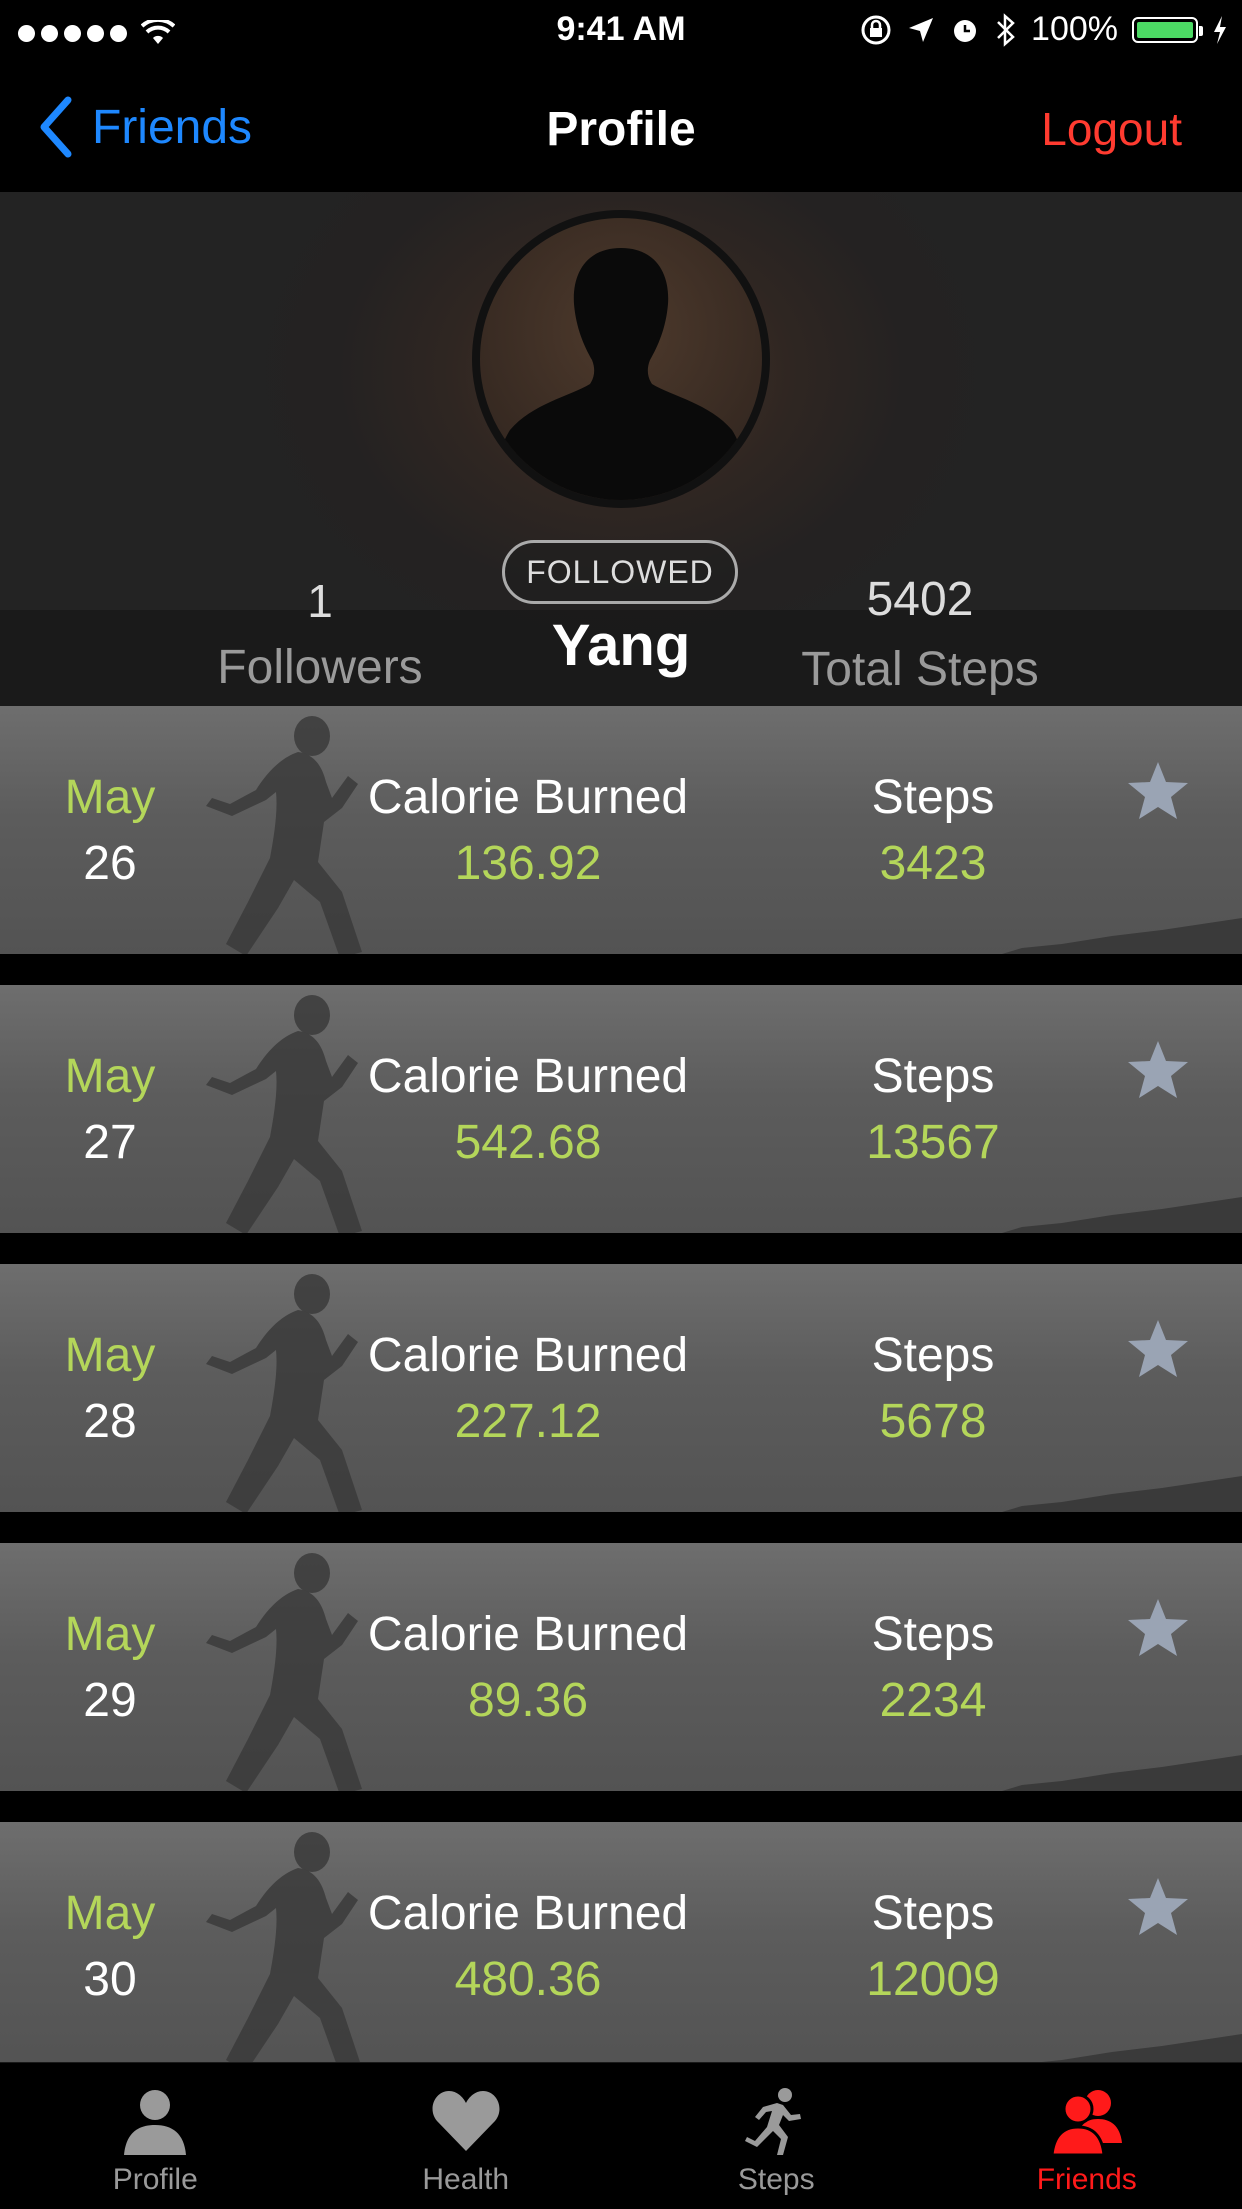  I want to click on tab-bar: ProfileHealthStepsFriends, so click(621, 2135).